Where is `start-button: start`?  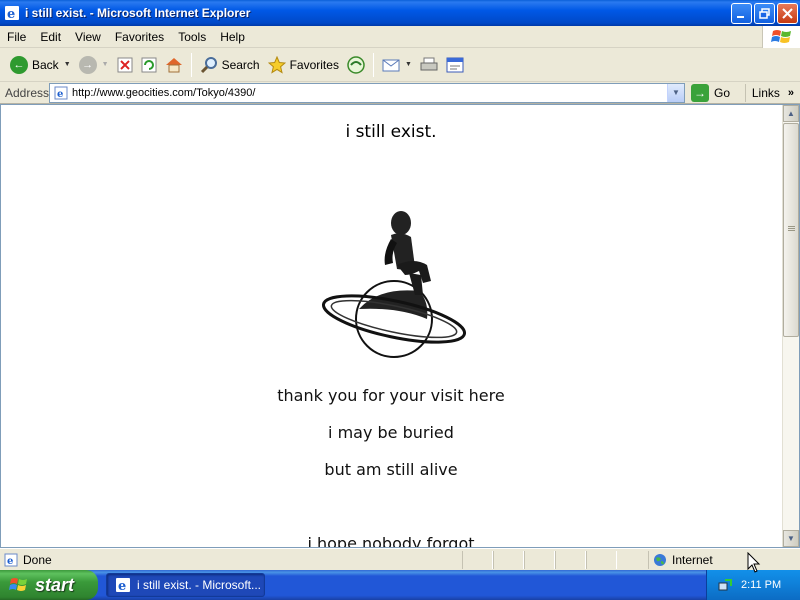
start-button: start is located at coordinates (49, 585).